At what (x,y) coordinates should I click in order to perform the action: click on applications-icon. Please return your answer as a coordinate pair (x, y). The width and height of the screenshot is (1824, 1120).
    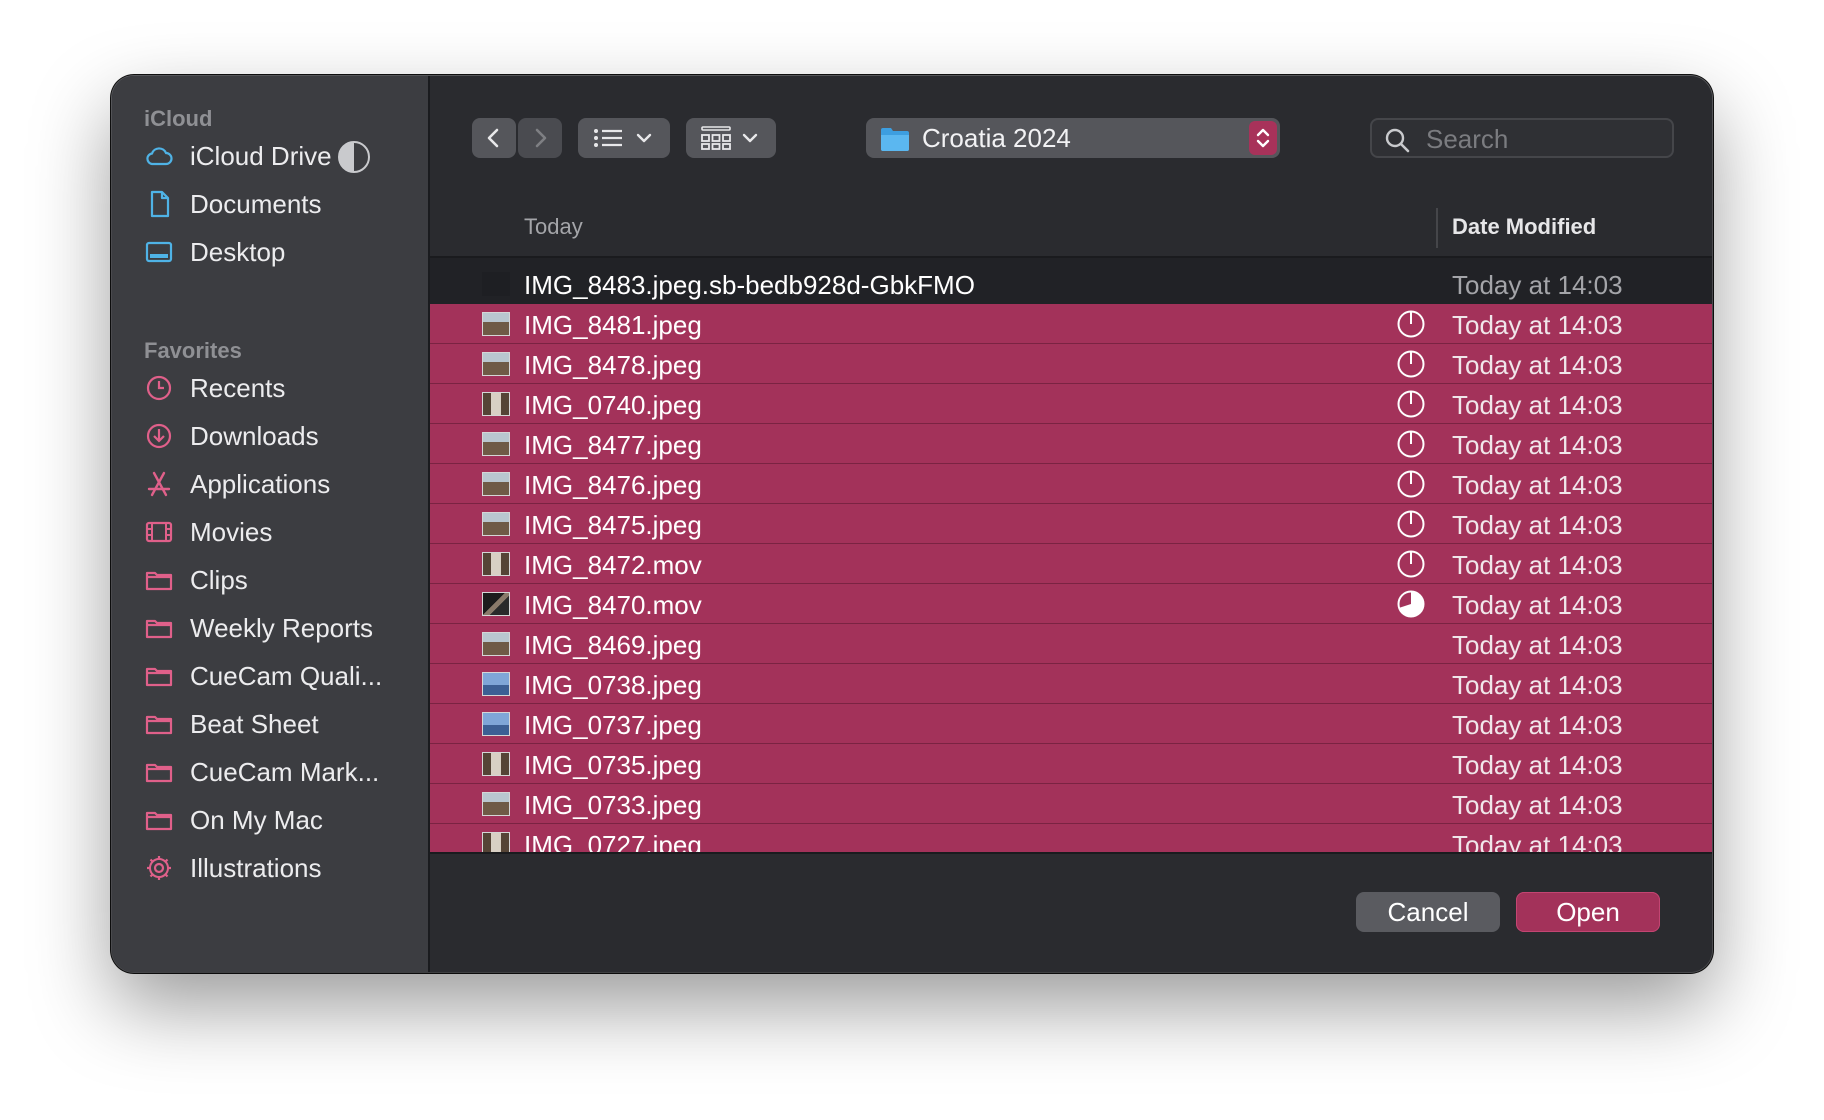
    Looking at the image, I should click on (159, 484).